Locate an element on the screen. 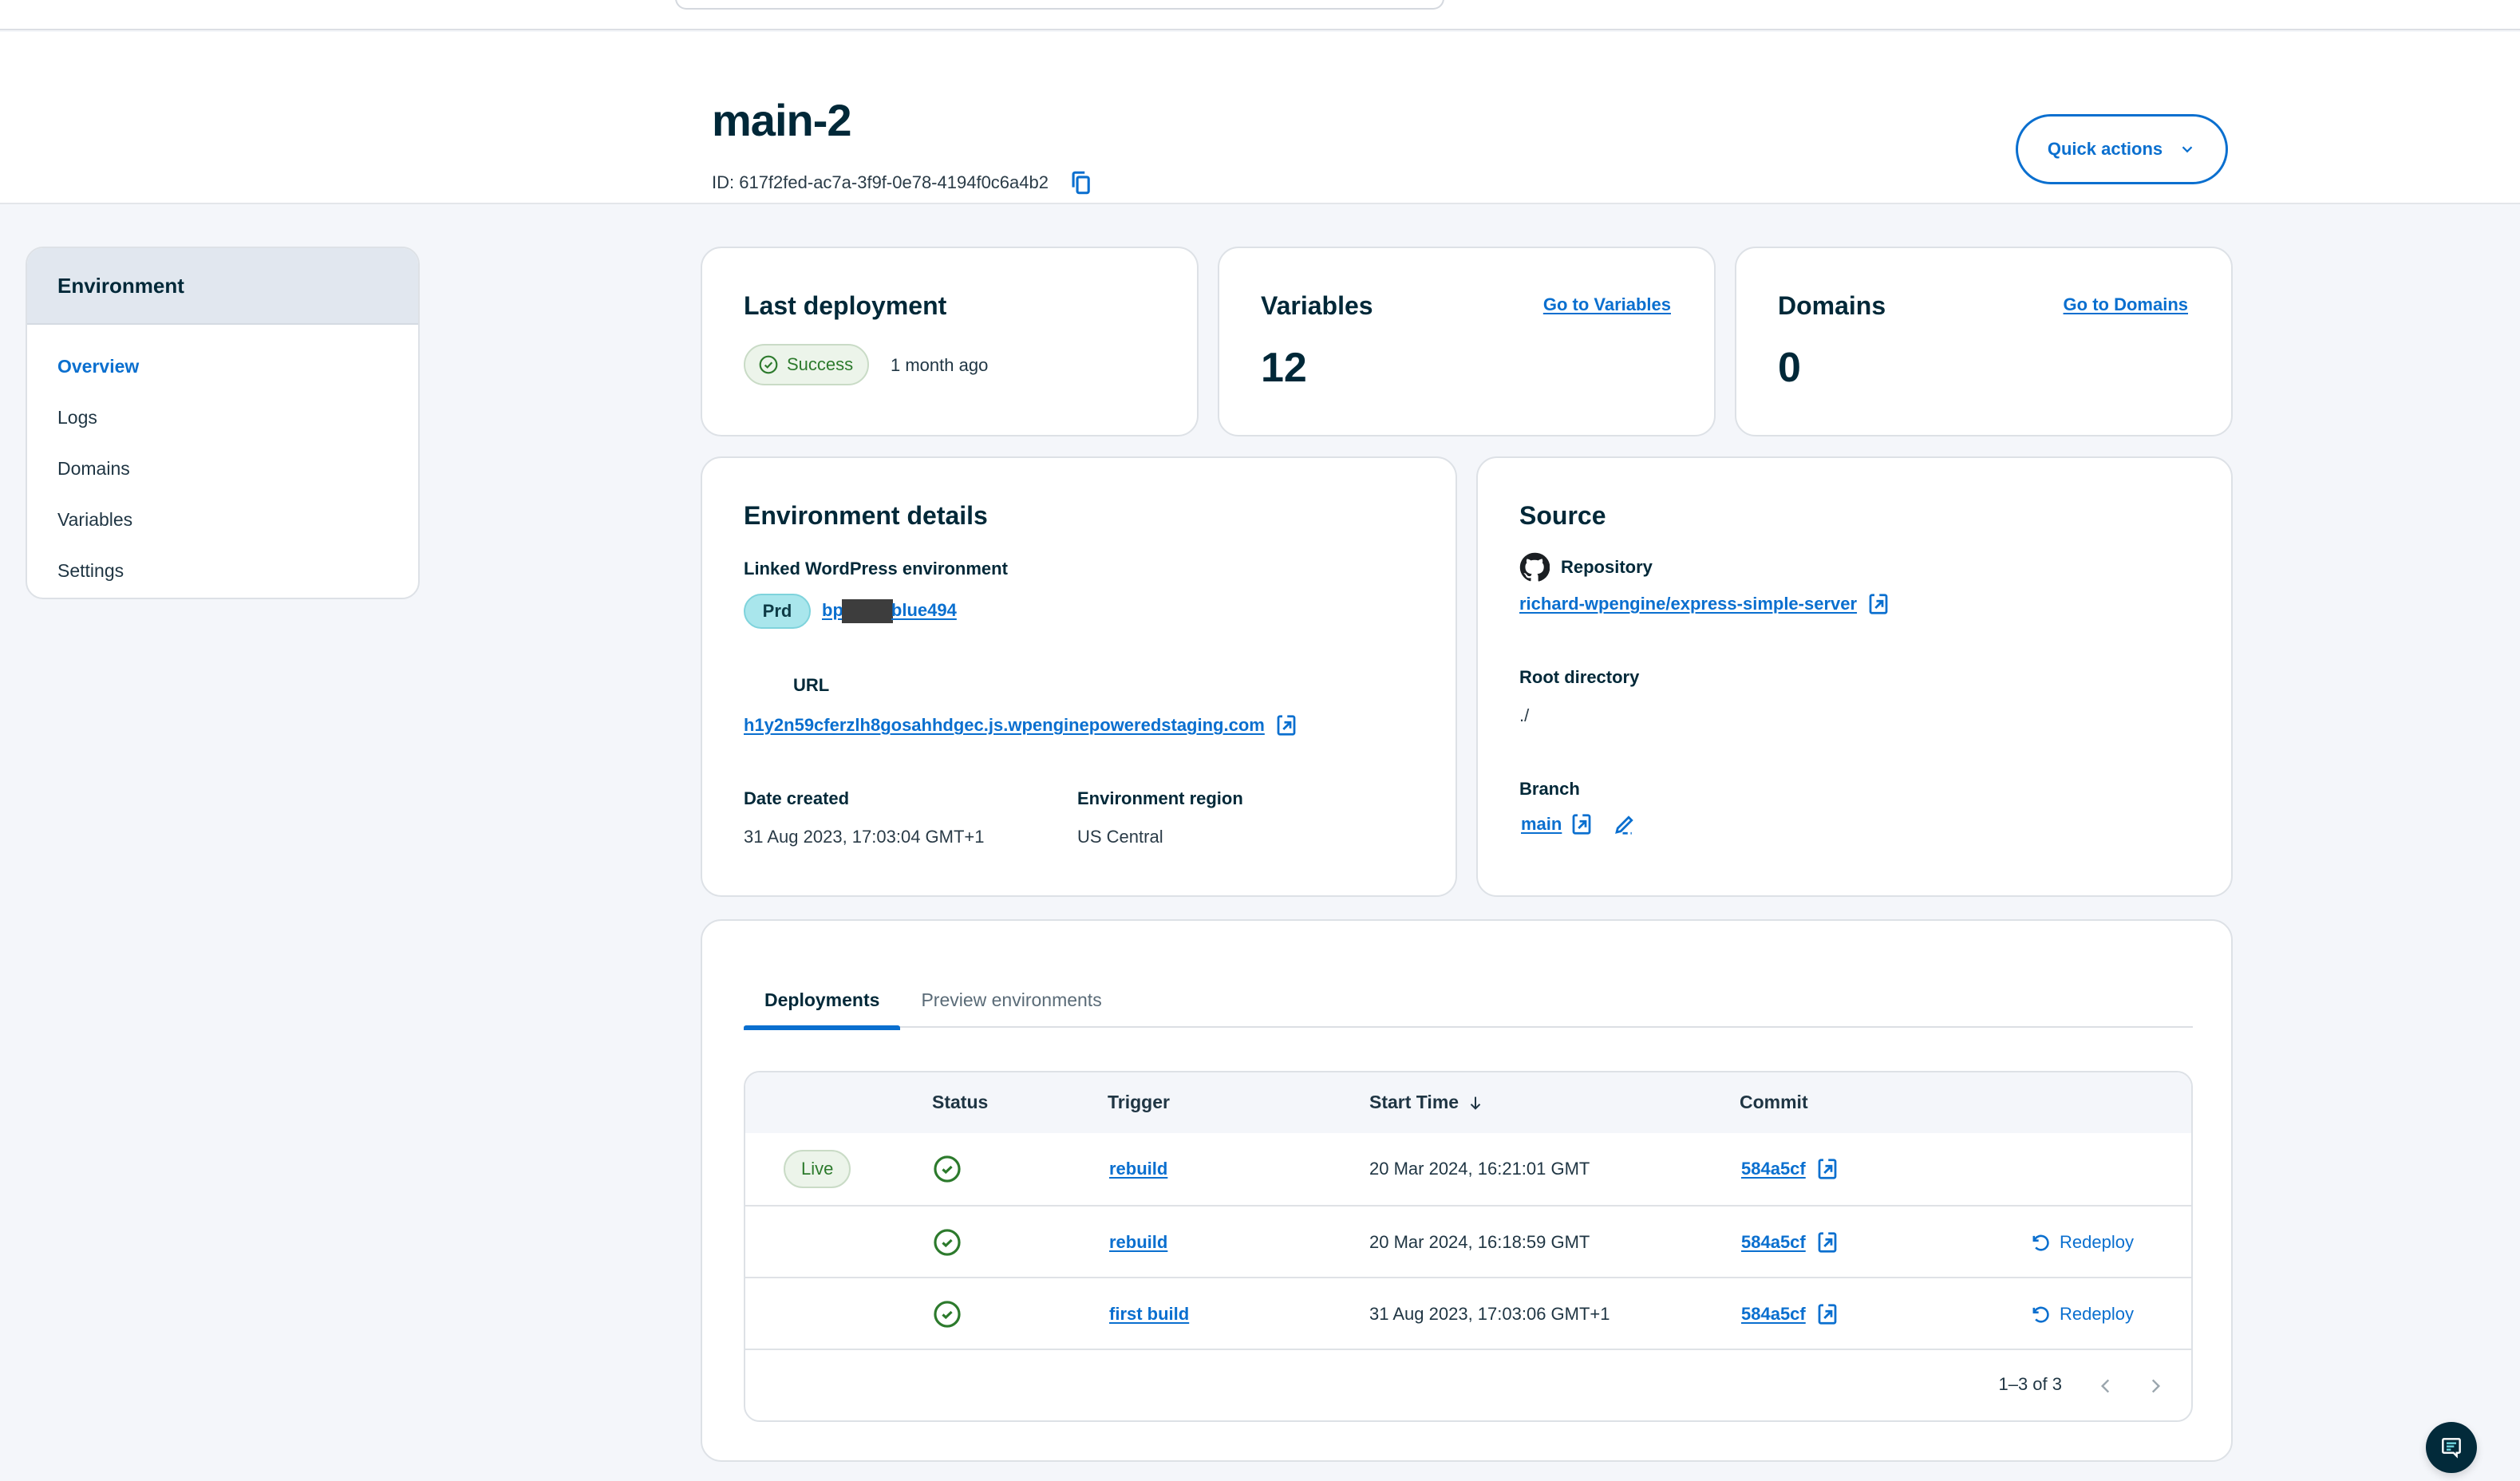  start-time: 20 Mar 2024, 16:21:01 GMT is located at coordinates (1480, 1169).